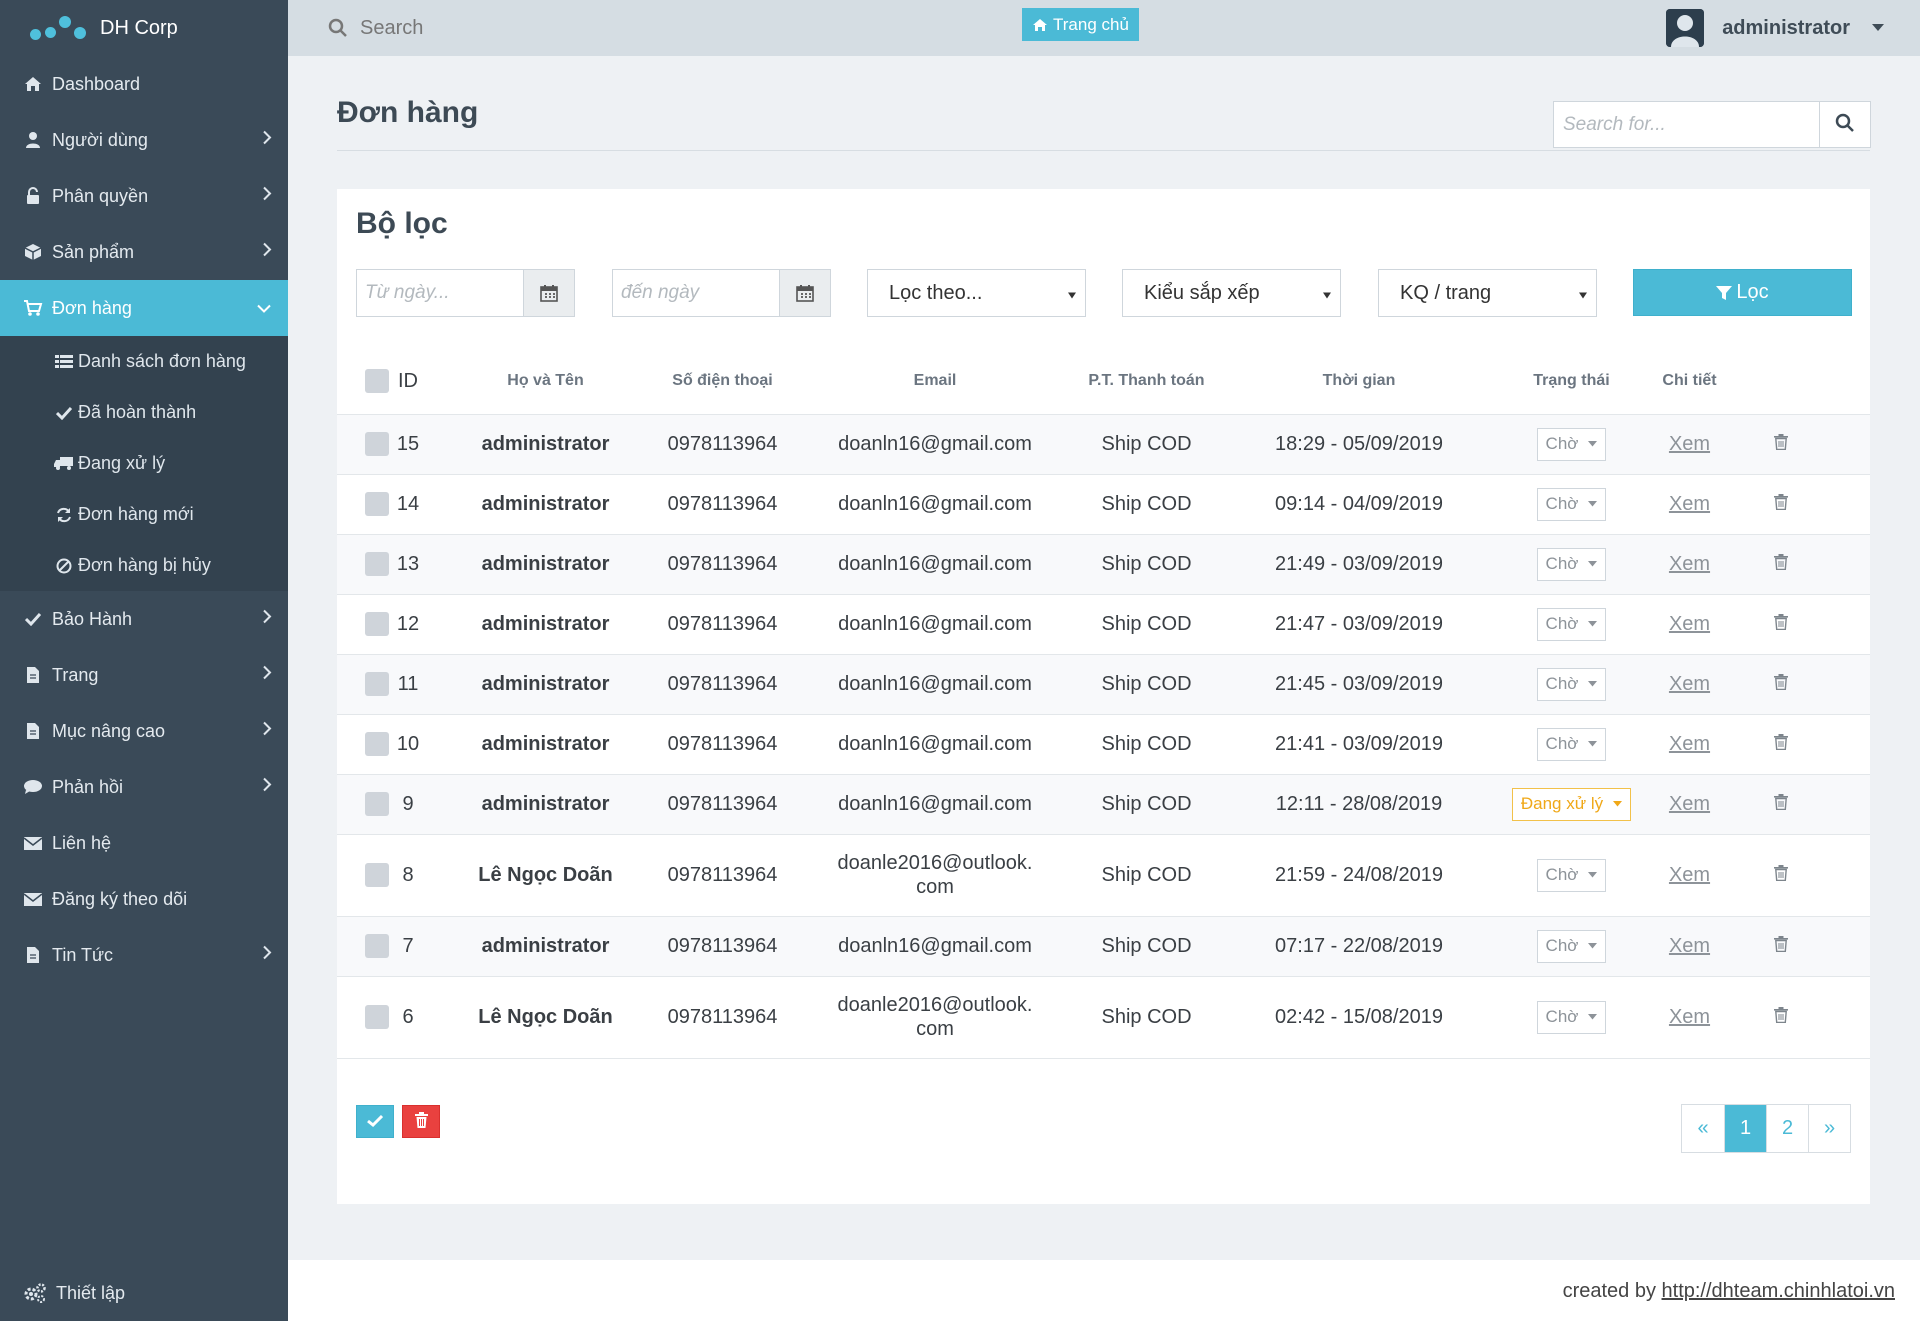  What do you see at coordinates (440, 293) in the screenshot?
I see `from-date-input` at bounding box center [440, 293].